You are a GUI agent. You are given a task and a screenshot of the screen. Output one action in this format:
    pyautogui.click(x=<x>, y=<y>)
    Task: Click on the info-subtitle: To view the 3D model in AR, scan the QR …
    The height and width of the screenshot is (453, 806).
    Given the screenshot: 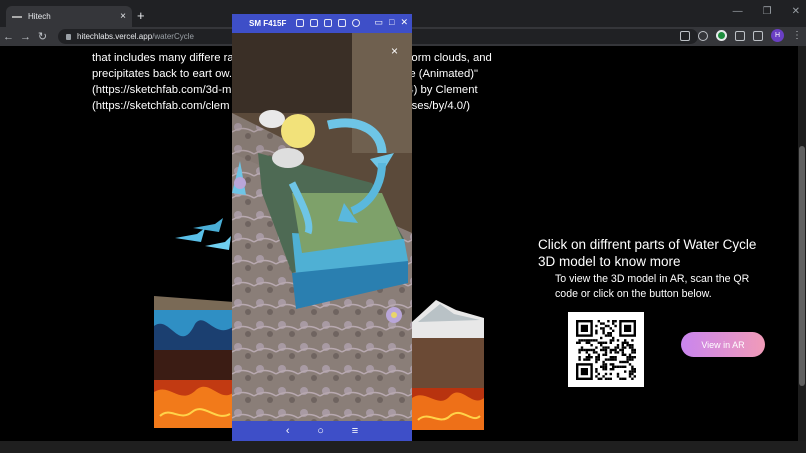 What is the action you would take?
    pyautogui.click(x=652, y=286)
    